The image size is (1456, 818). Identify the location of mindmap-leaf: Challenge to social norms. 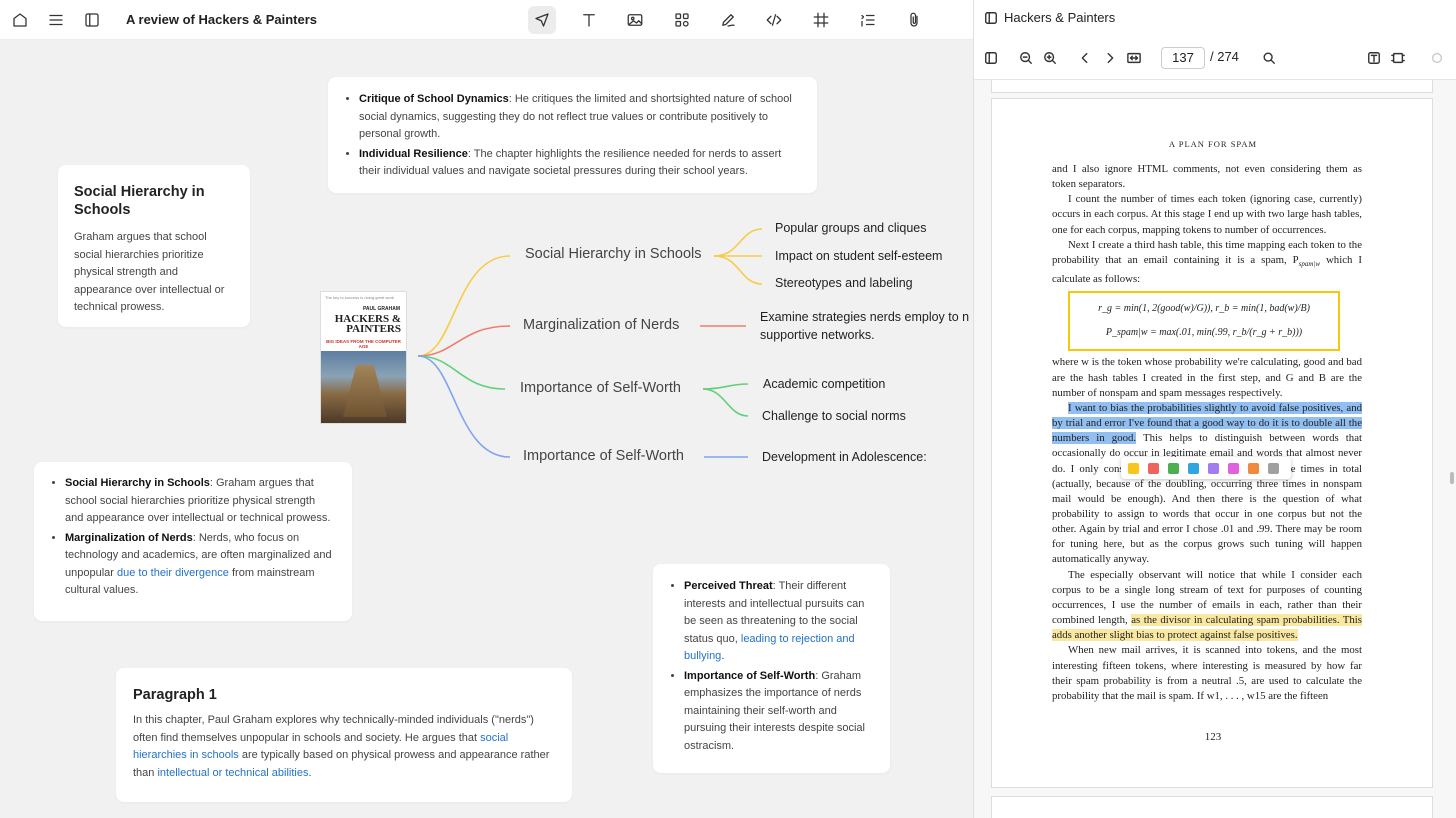
(834, 416).